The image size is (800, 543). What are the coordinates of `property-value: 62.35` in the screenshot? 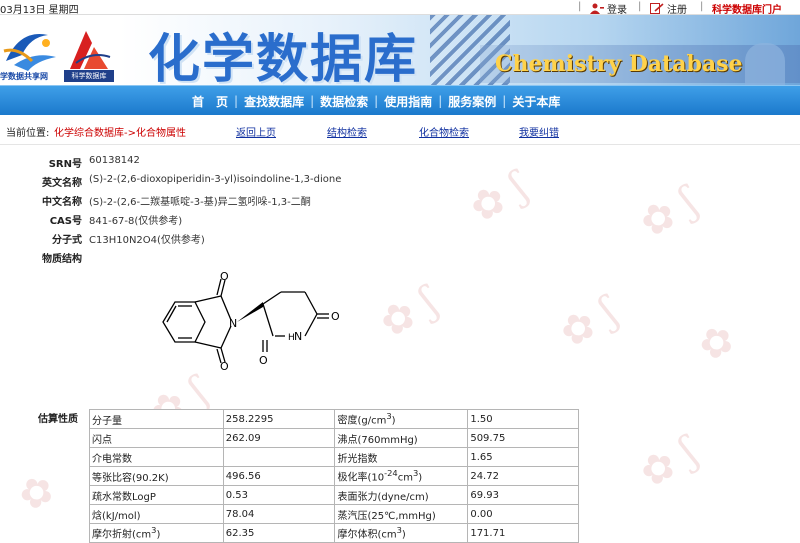 It's located at (279, 533).